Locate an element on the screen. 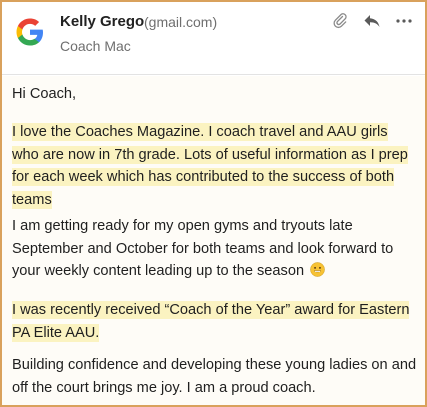  smiling-face-emoji is located at coordinates (317, 269).